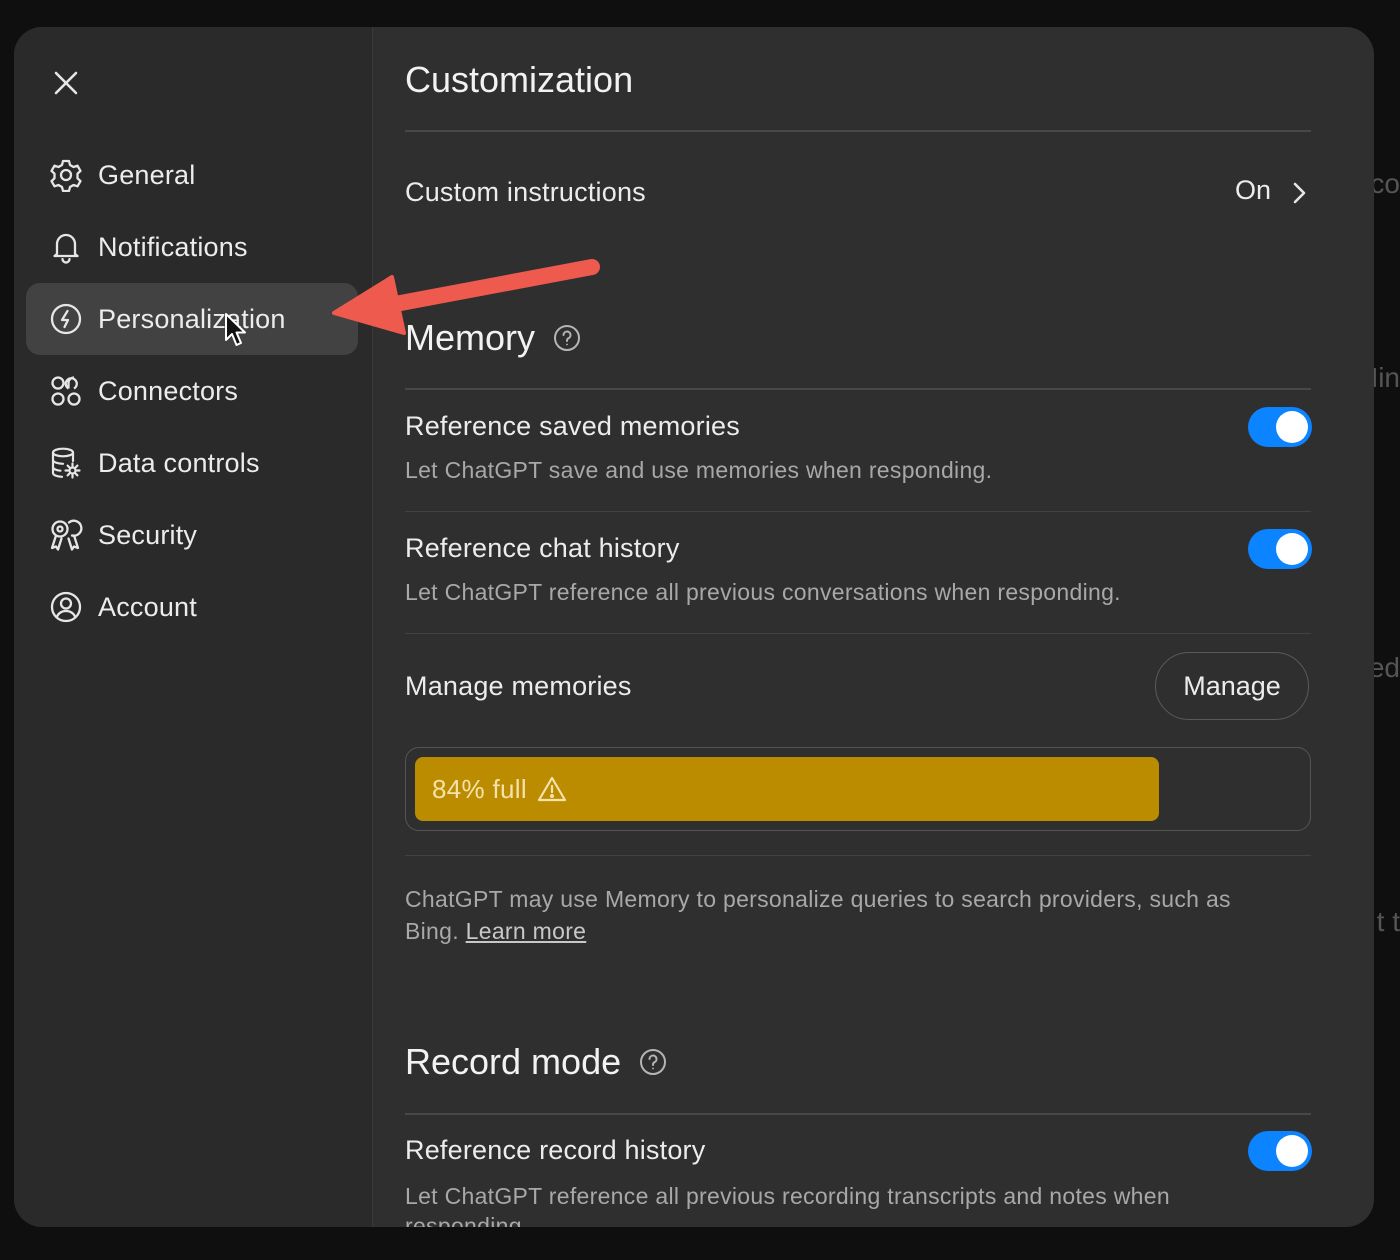  Describe the element at coordinates (1299, 193) in the screenshot. I see `chevron-right-icon` at that location.